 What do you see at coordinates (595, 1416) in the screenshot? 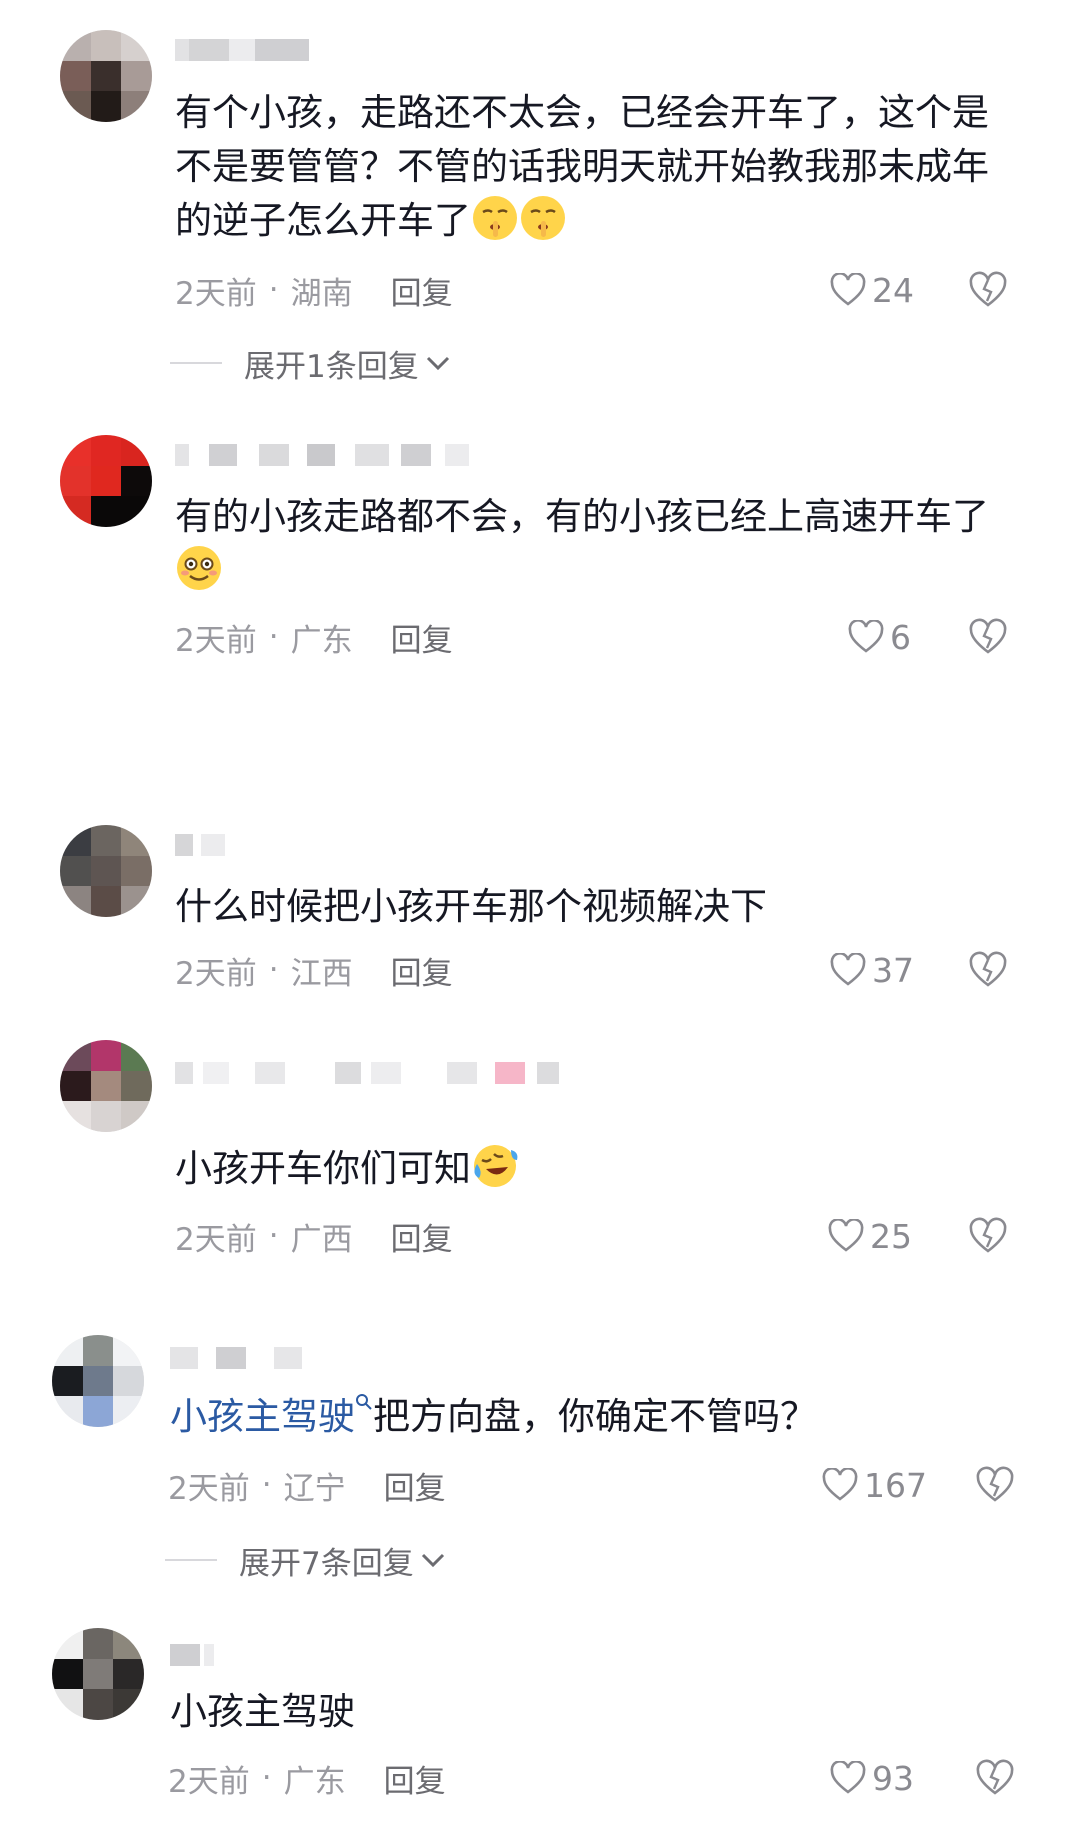
I see `comment-line: 把方向盘，你确定不管吗？` at bounding box center [595, 1416].